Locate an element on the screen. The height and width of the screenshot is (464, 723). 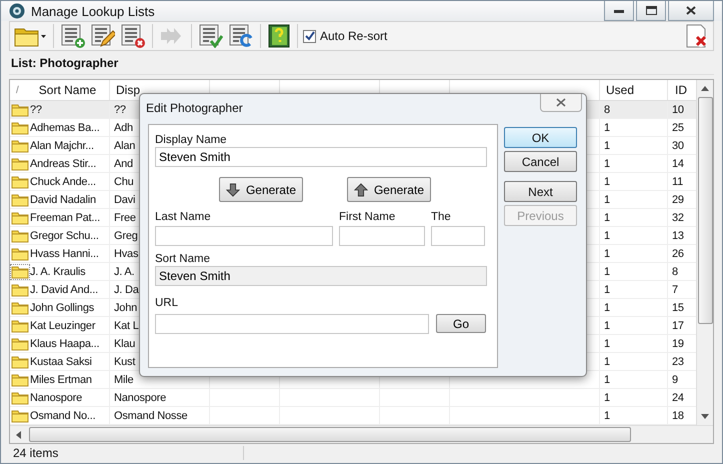
down-arrow-icon is located at coordinates (233, 190).